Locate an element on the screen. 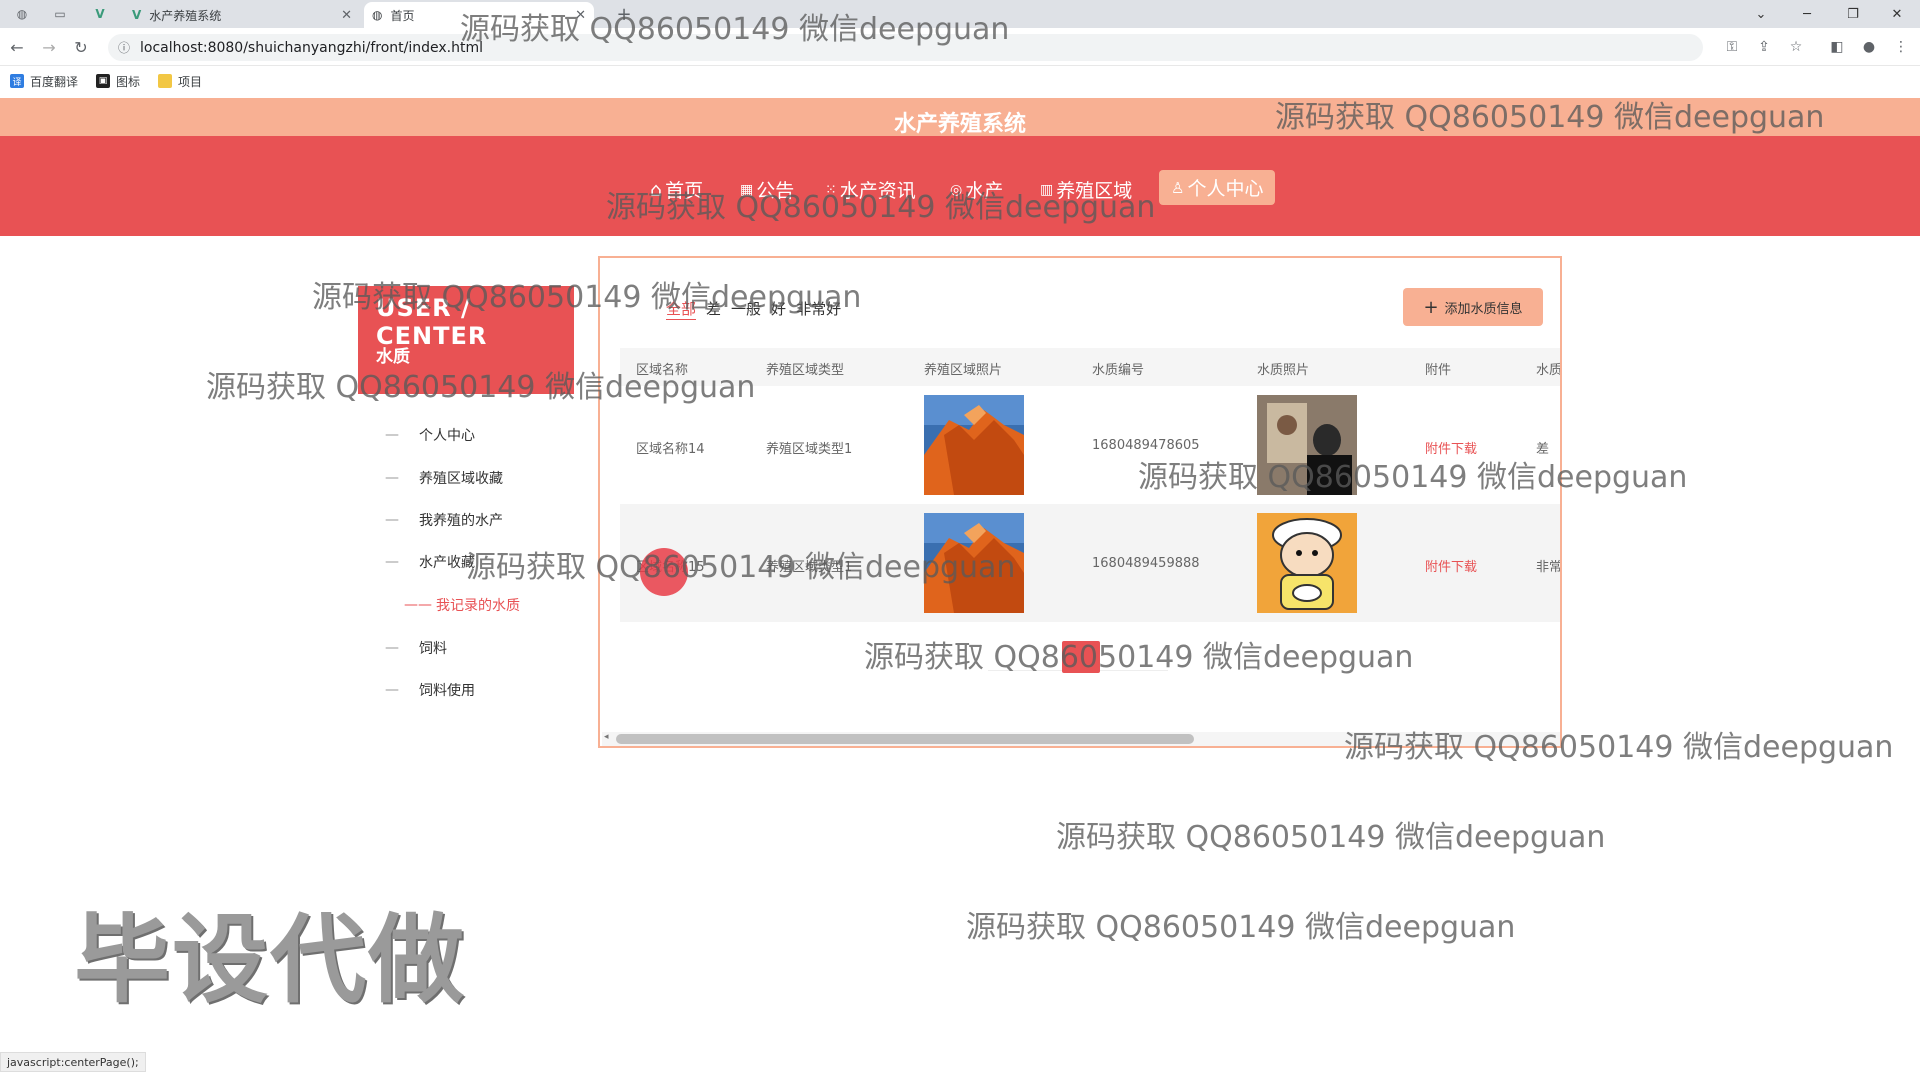  column-header: 水质 is located at coordinates (1549, 370).